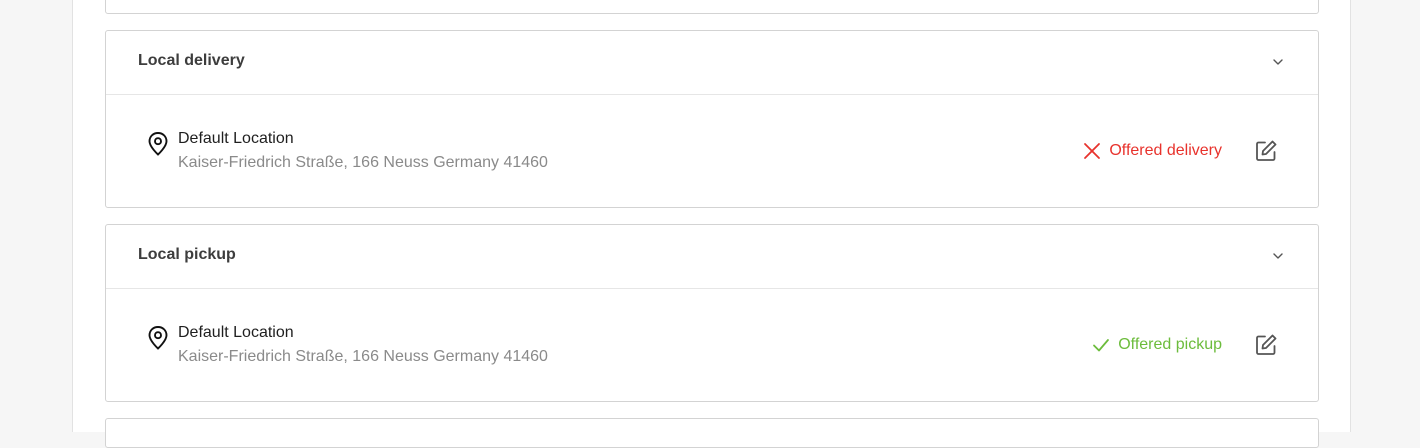 This screenshot has height=448, width=1420. I want to click on next-section-card, so click(712, 433).